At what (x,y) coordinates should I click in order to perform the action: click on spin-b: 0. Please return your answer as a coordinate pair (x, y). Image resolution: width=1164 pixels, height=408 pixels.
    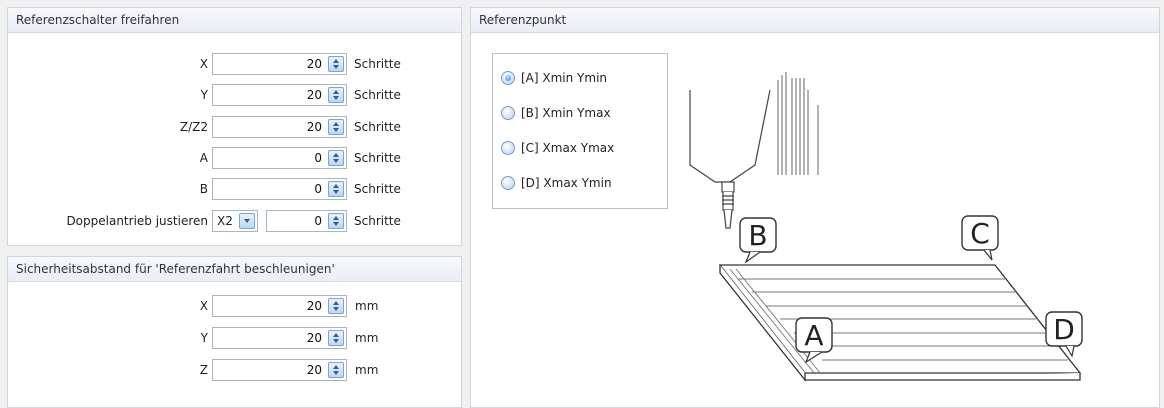
    Looking at the image, I should click on (279, 189).